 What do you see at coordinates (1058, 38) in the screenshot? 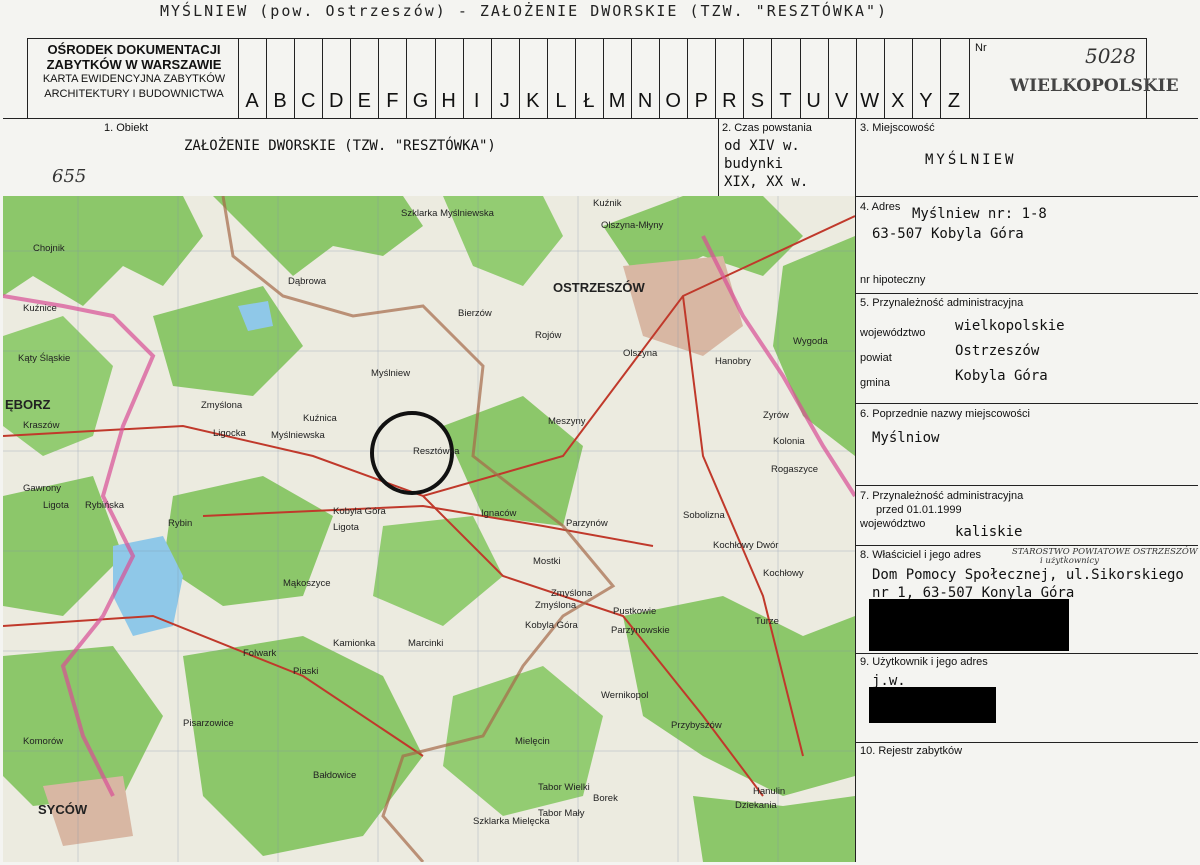
I see `nr-box-top-line` at bounding box center [1058, 38].